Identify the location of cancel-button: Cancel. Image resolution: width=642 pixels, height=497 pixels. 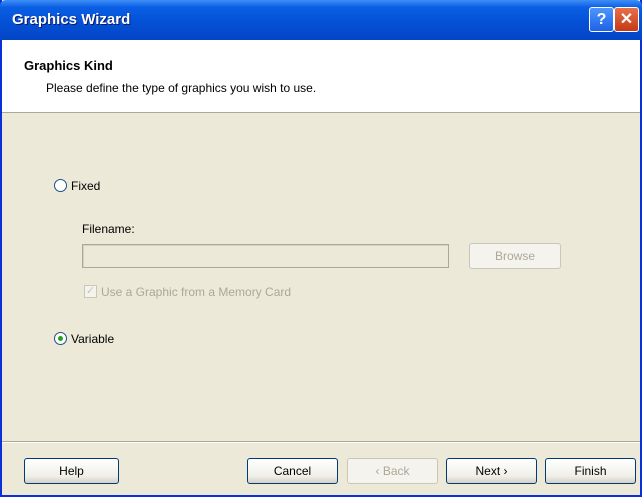
(292, 471).